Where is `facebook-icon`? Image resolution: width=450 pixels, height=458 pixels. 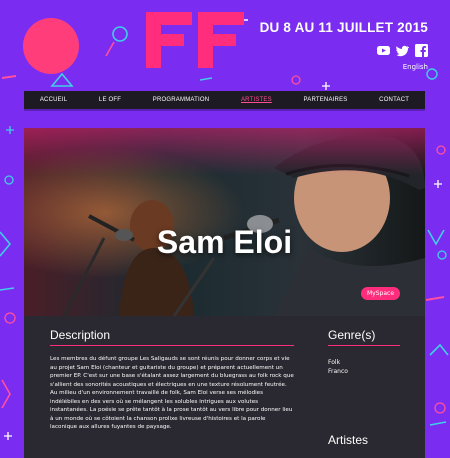
facebook-icon is located at coordinates (421, 49).